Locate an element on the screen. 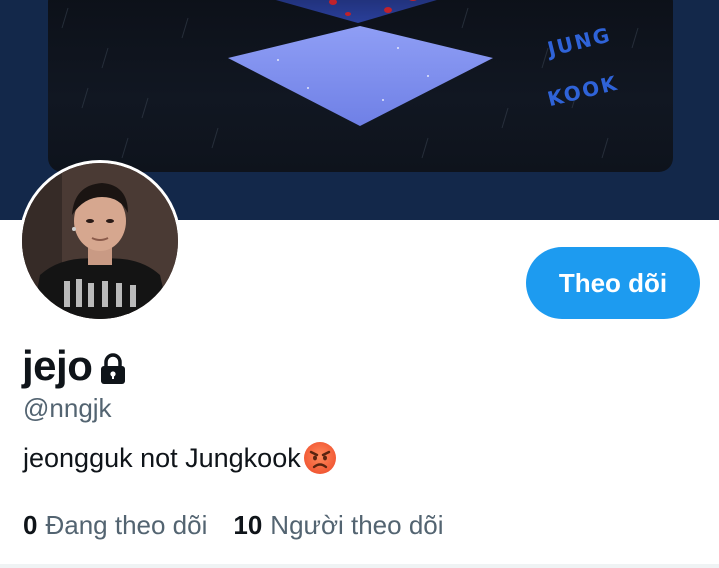  followers-stat: 10 Người theo dõi is located at coordinates (338, 525).